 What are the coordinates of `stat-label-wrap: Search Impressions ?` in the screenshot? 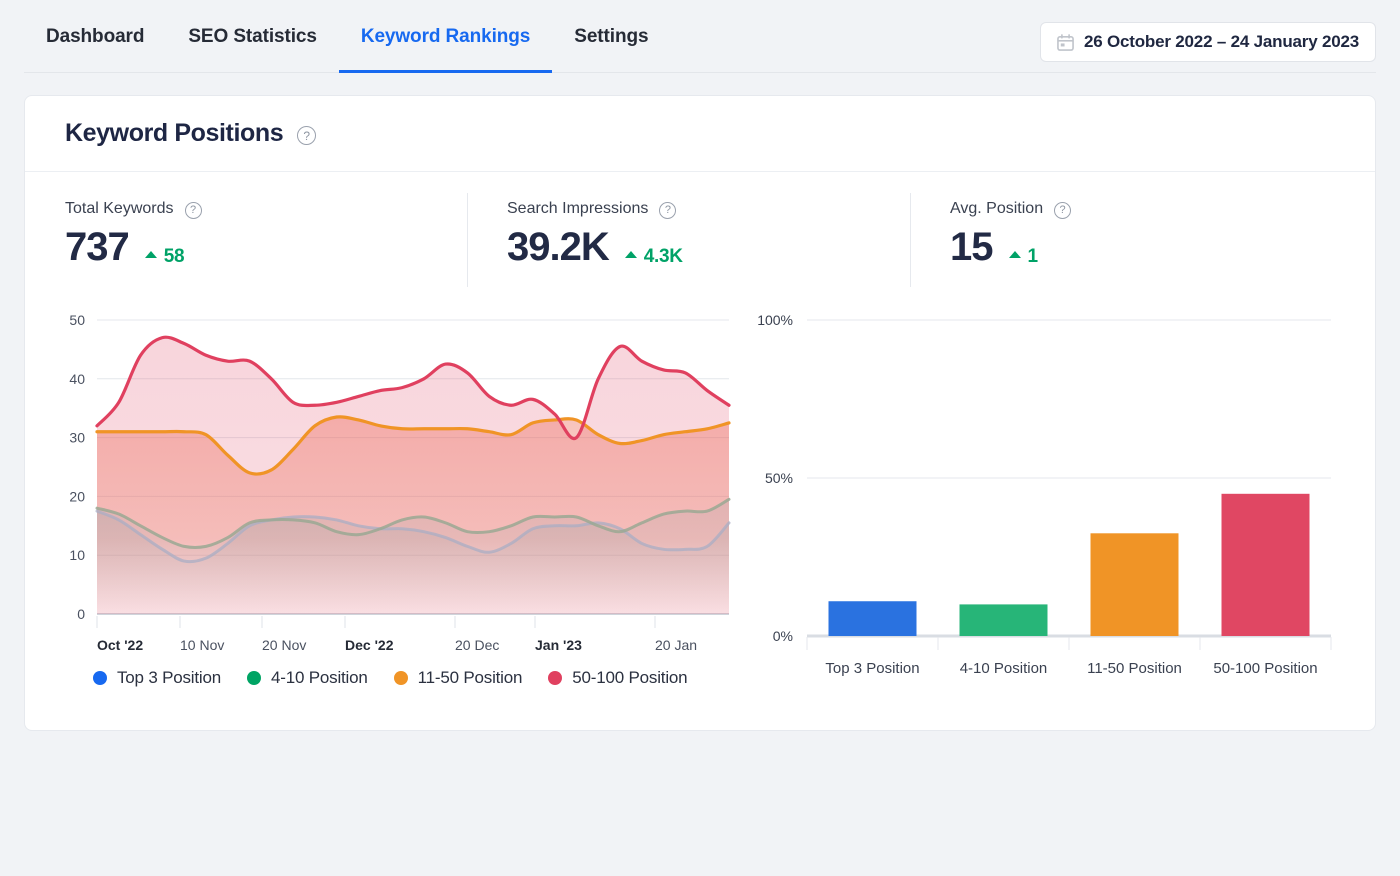 It's located at (688, 209).